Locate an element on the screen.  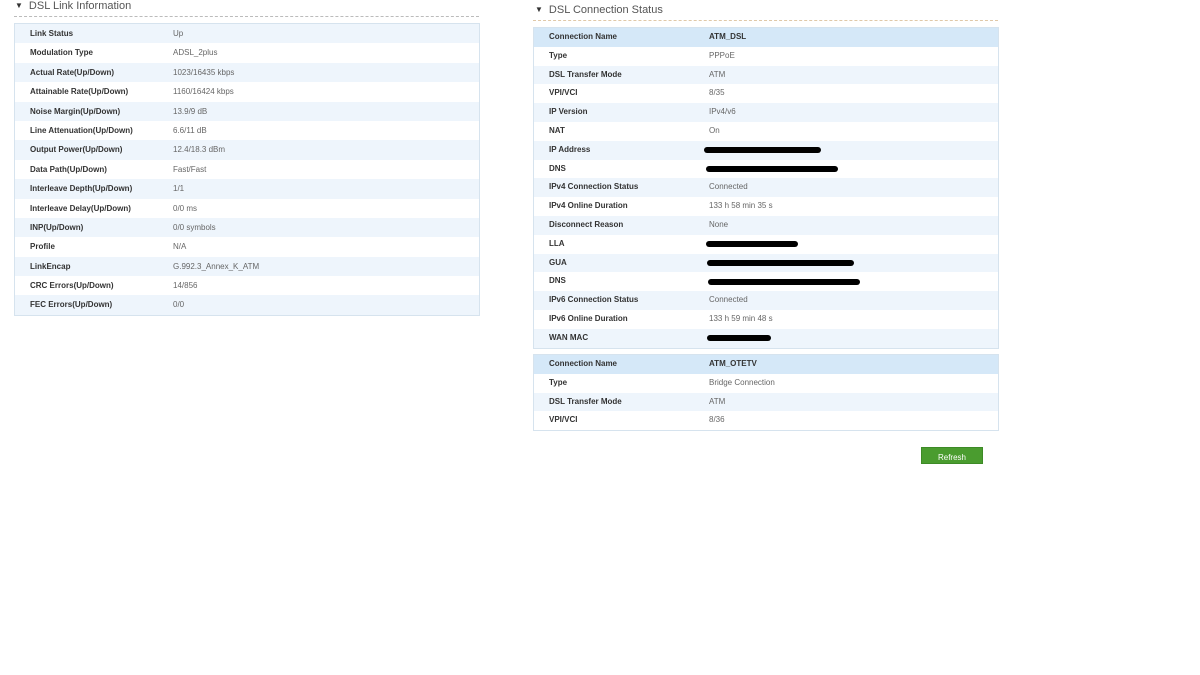
table-row: WAN MAC is located at coordinates (766, 338).